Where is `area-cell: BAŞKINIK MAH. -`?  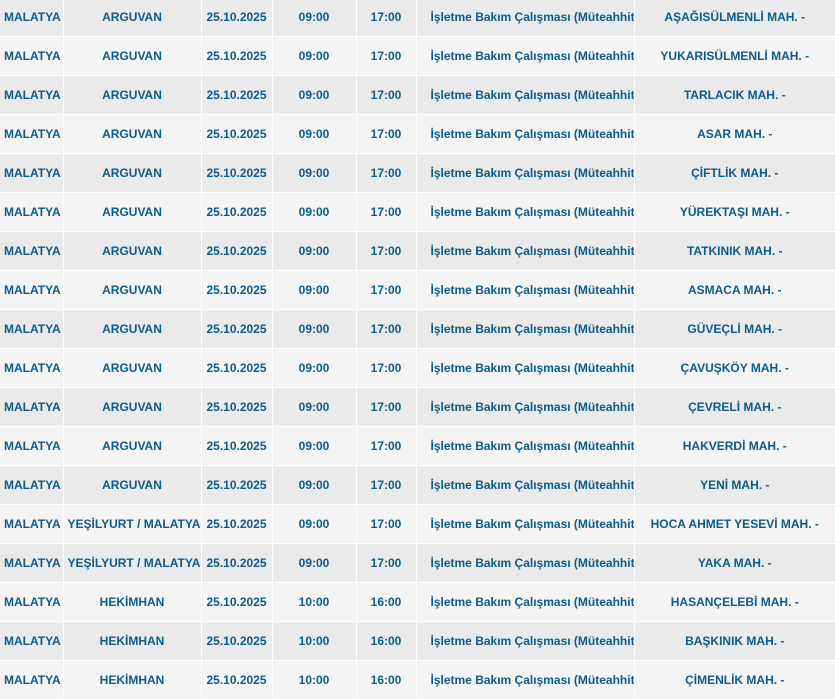 area-cell: BAŞKINIK MAH. - is located at coordinates (734, 641).